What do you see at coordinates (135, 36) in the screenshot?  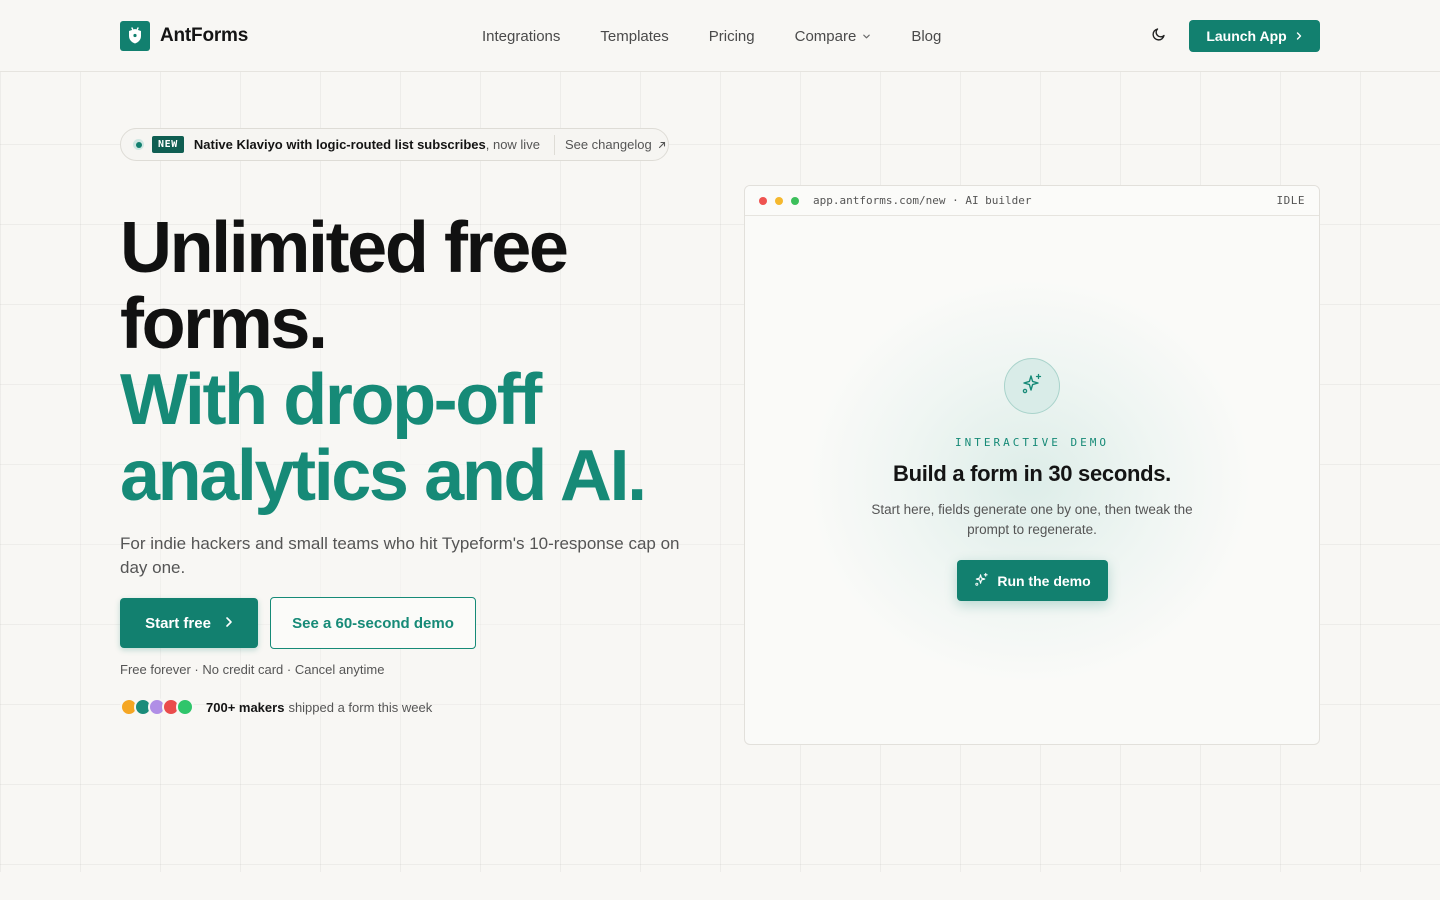 I see `ant-shield-icon` at bounding box center [135, 36].